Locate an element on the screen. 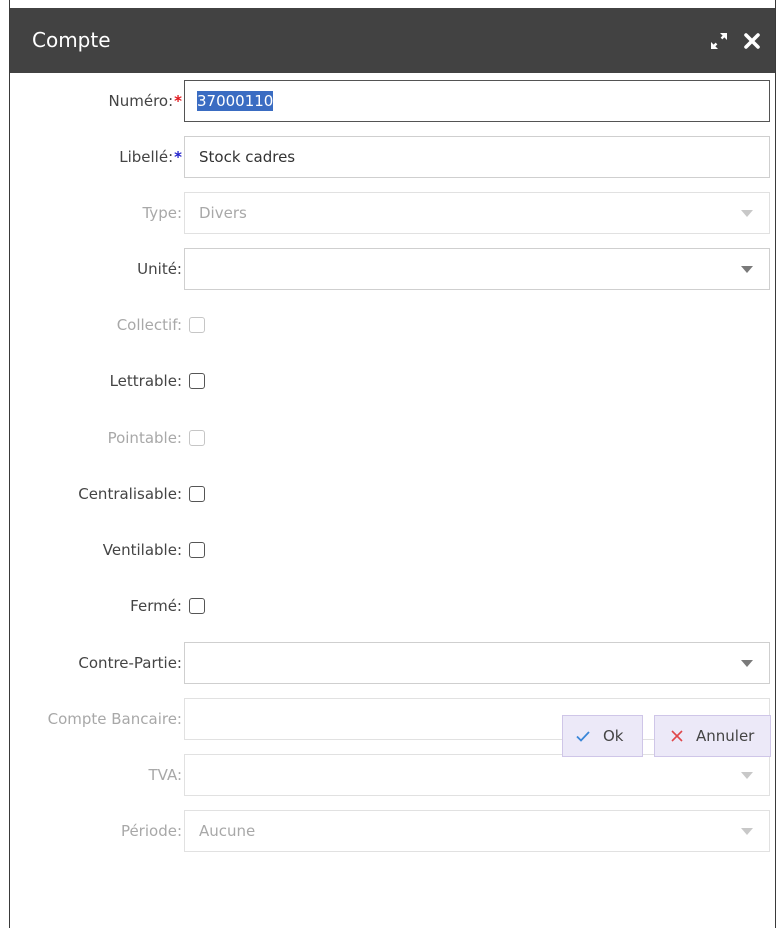 This screenshot has width=776, height=928. lettrable-row: Lettrable: is located at coordinates (393, 381).